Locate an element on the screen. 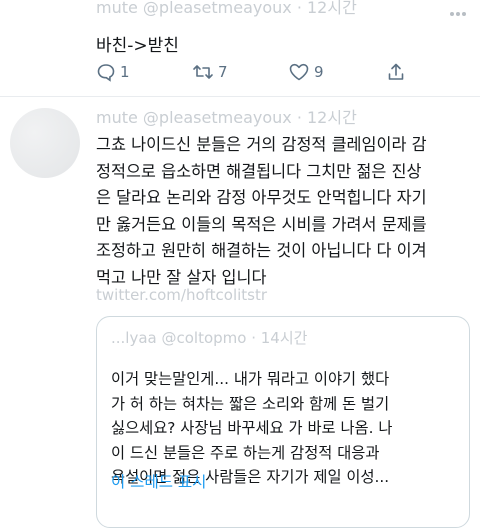 The image size is (480, 532). like-icon is located at coordinates (299, 72).